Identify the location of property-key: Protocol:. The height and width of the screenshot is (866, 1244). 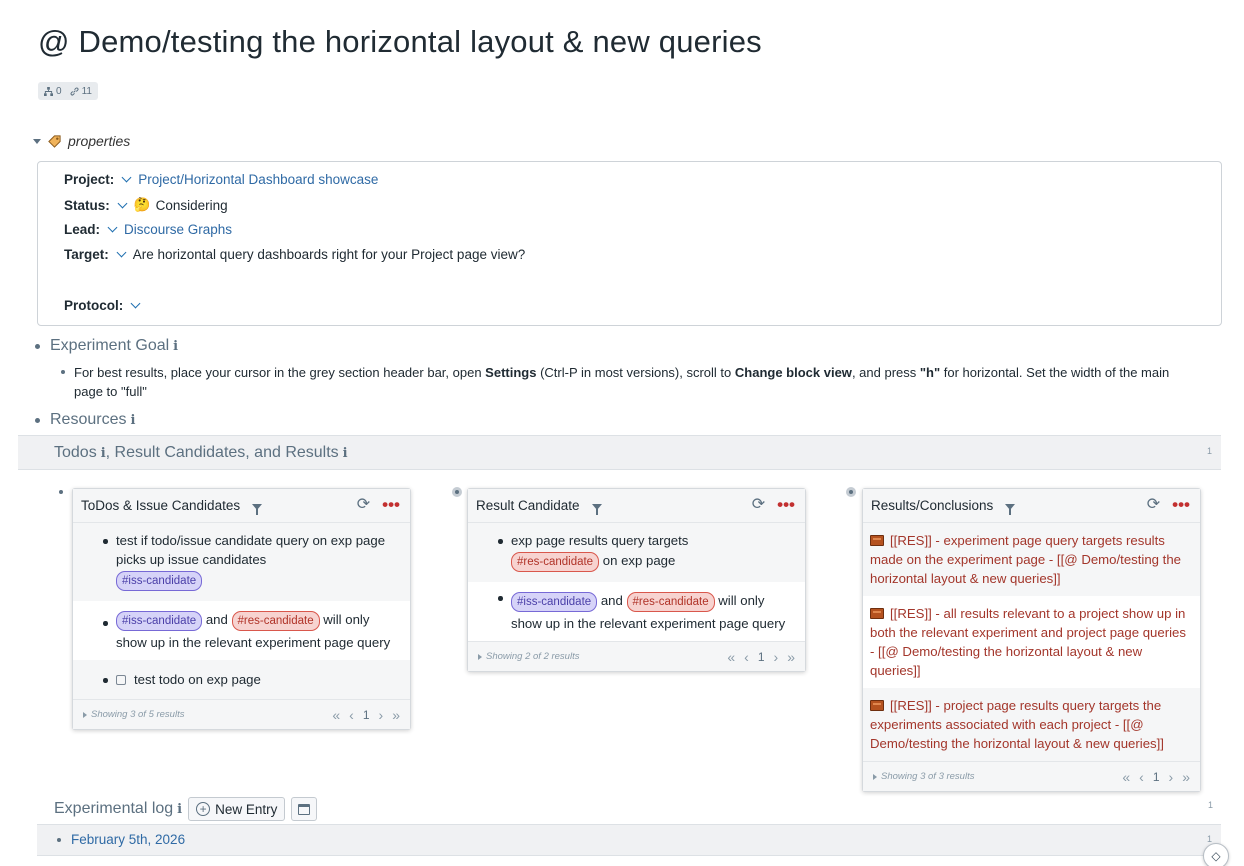
(94, 305).